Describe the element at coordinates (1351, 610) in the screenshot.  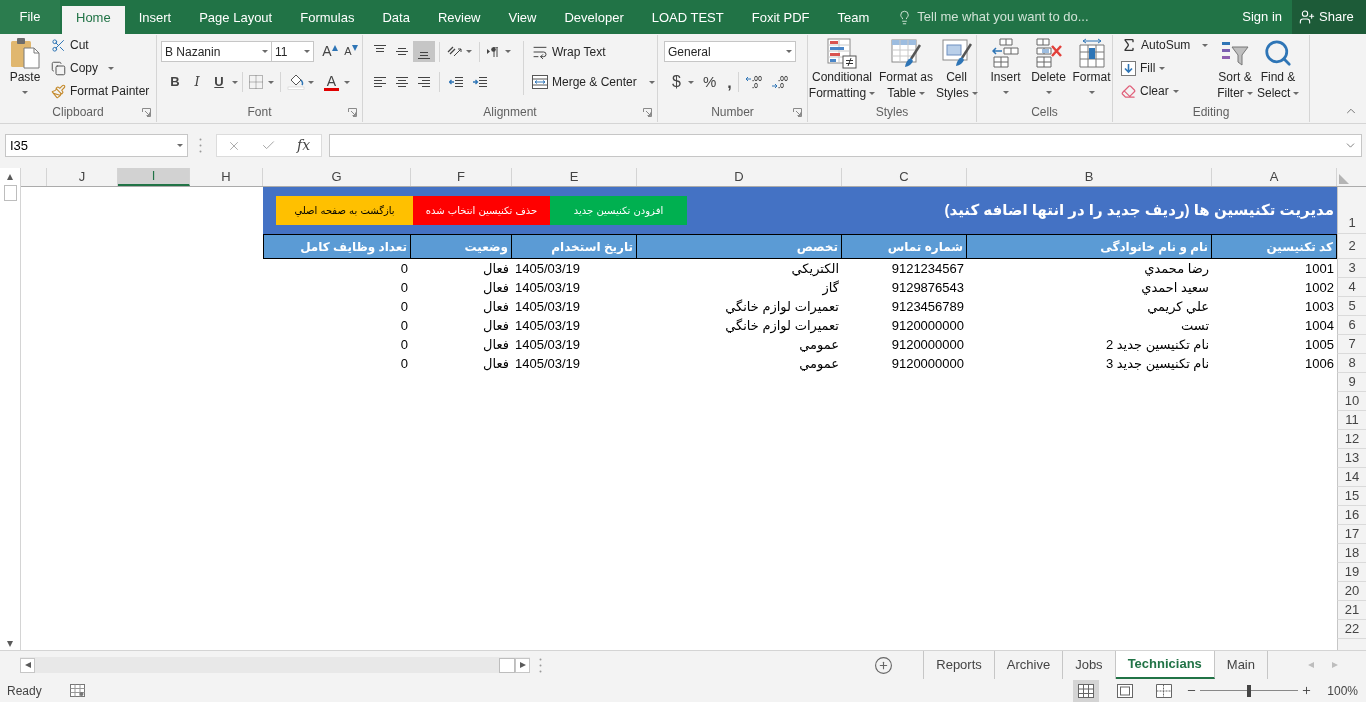
I see `row-number: 21` at that location.